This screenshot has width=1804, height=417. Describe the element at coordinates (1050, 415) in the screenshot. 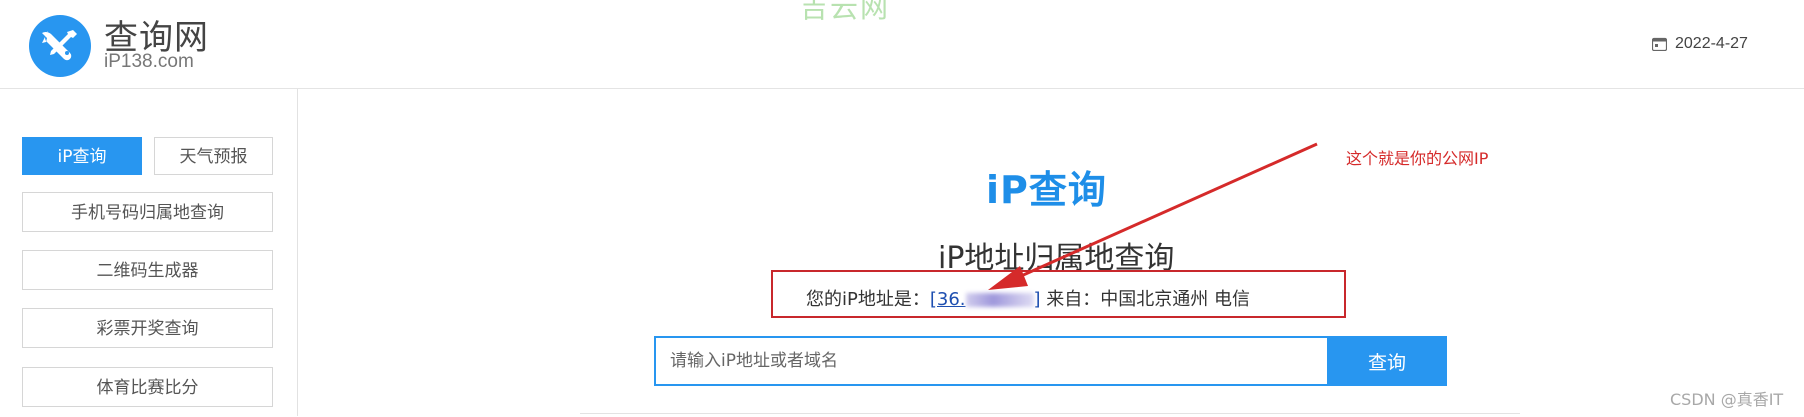

I see `table-top-edge` at that location.